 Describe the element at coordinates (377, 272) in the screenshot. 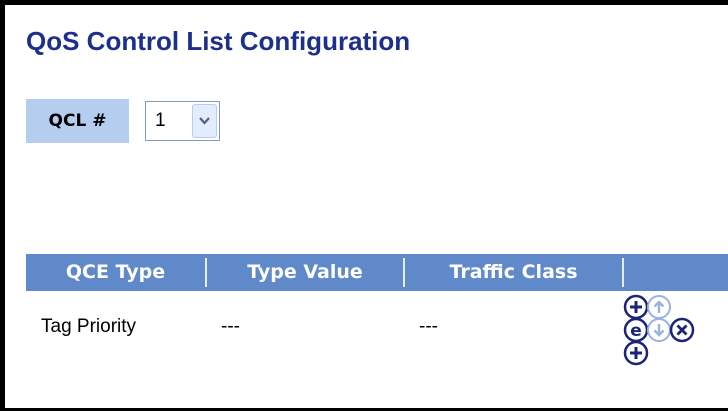

I see `table-header: QCE Type Type Value Traffic Class` at that location.